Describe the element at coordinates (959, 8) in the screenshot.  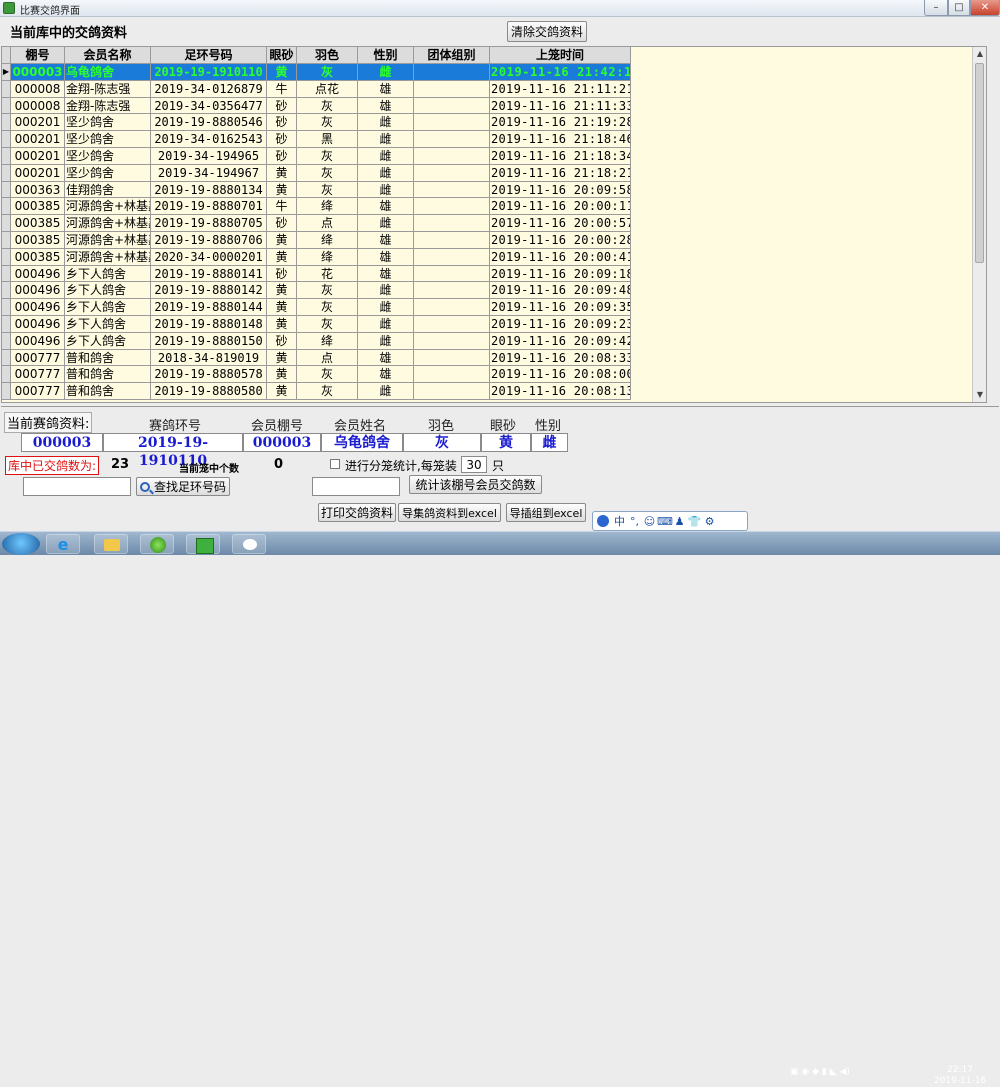
I see `maximize-button: □` at that location.